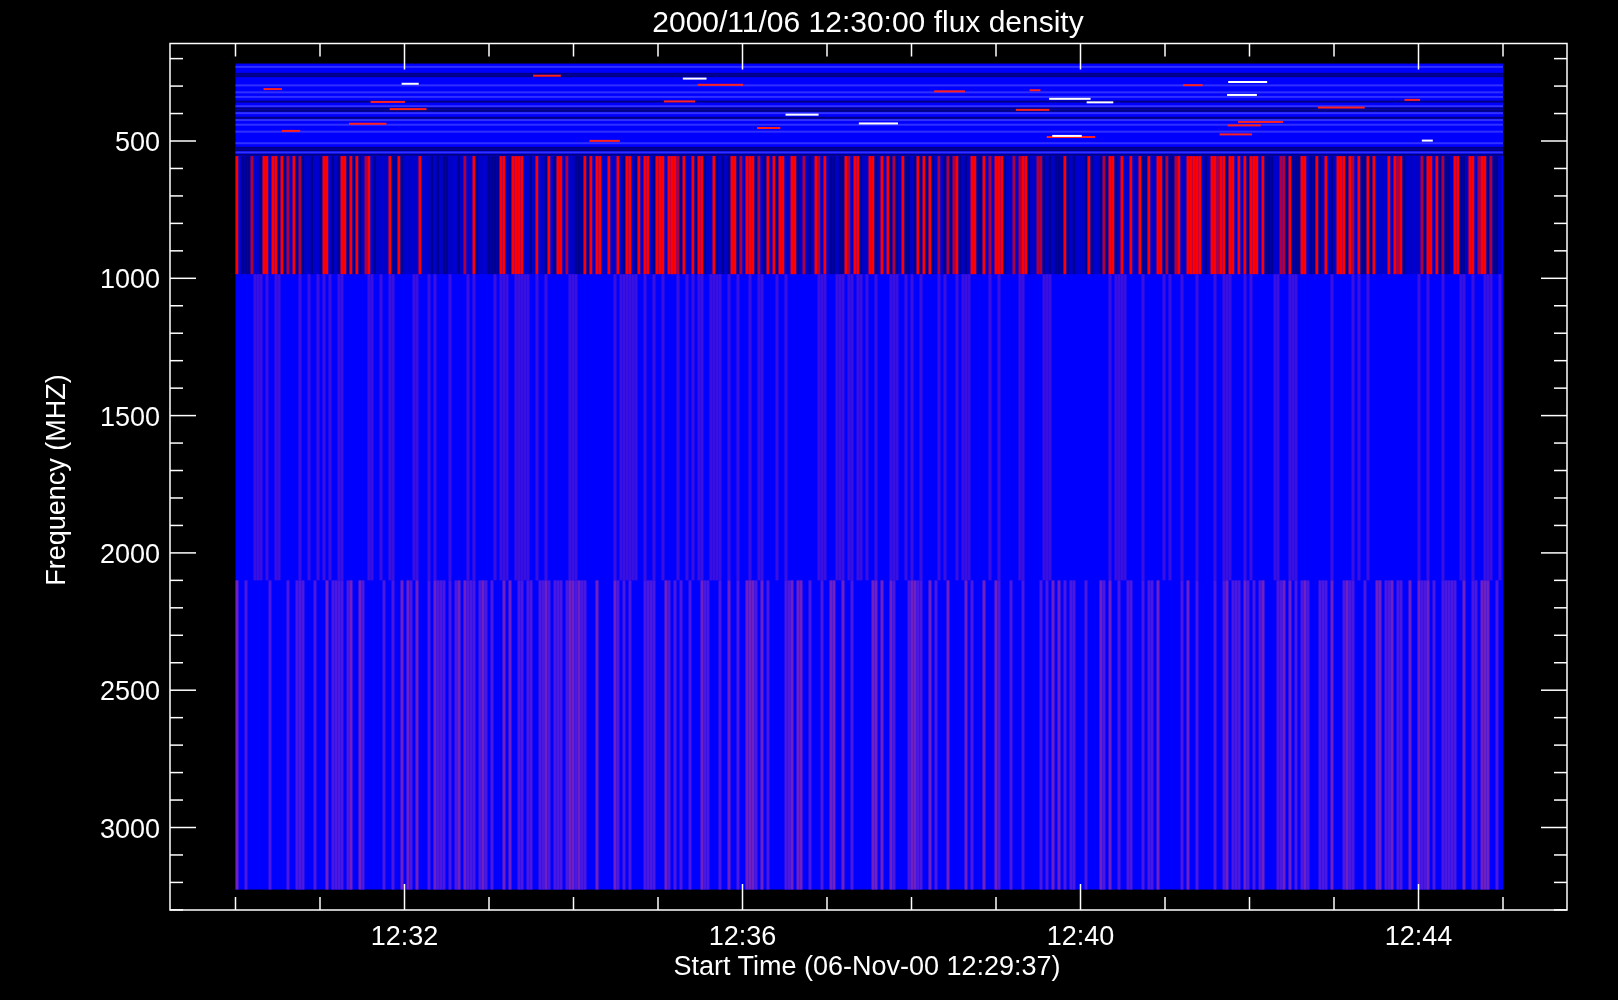  I want to click on tick-label: 12:44, so click(1418, 936).